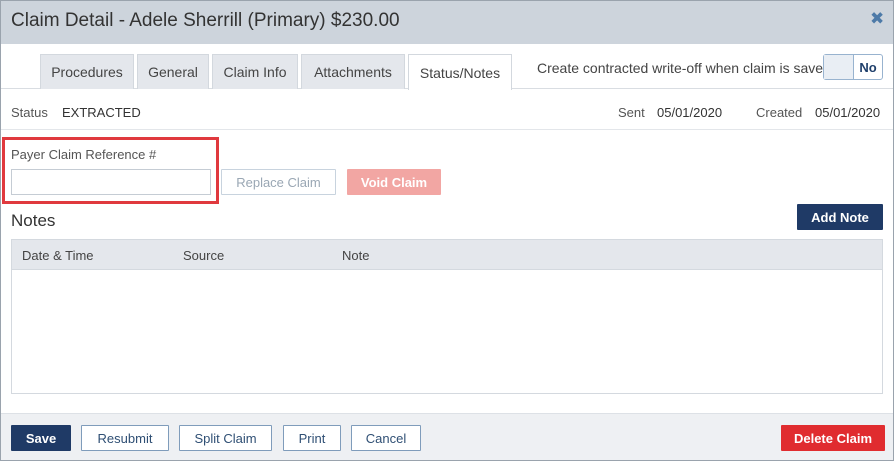 This screenshot has height=461, width=894. I want to click on replace-claim-button: Replace Claim, so click(278, 182).